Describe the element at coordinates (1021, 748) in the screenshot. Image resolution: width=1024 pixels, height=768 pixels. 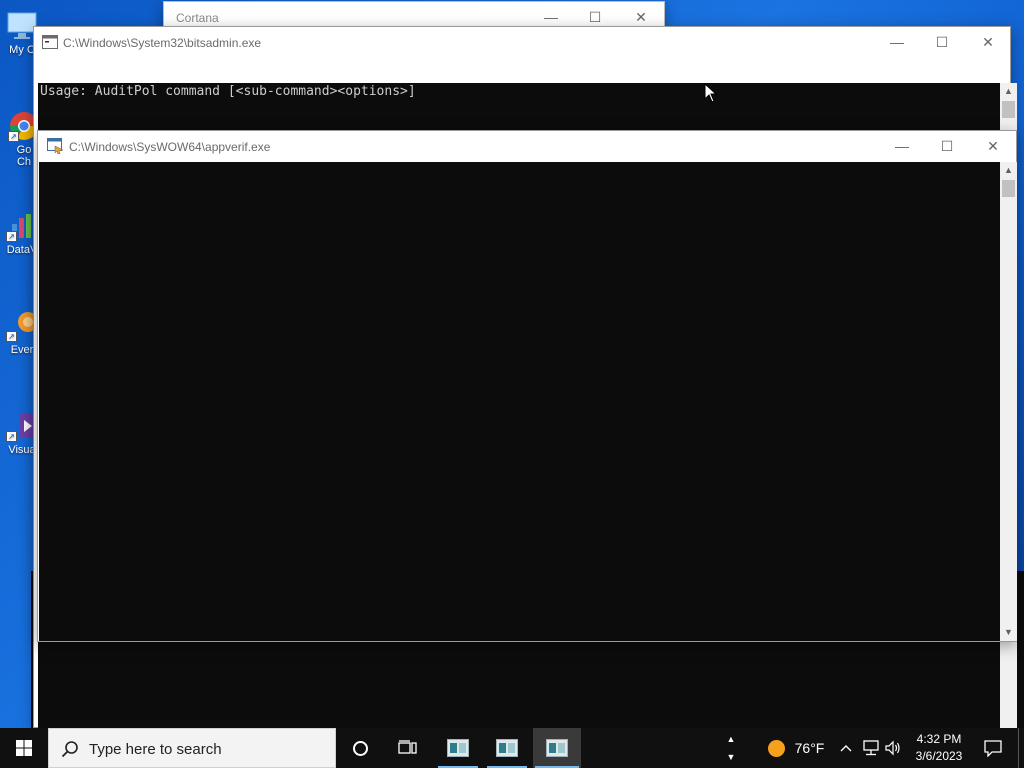
I see `show-desktop-button` at that location.